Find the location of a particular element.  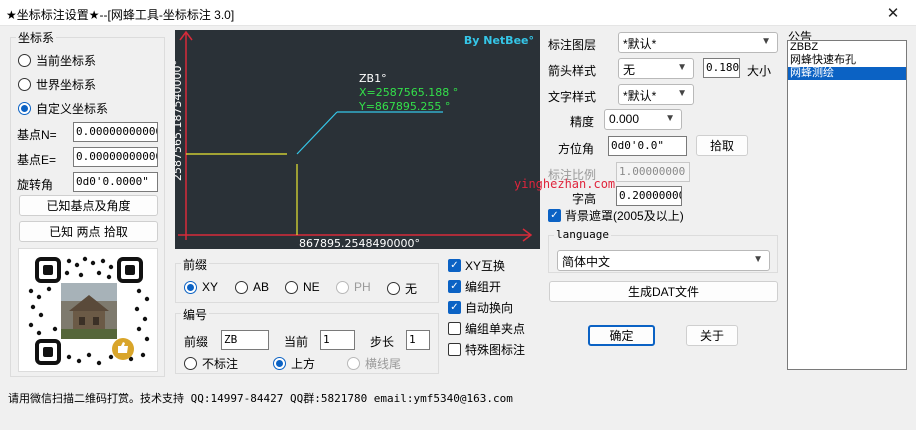

current-label: 当前 is located at coordinates (296, 342).